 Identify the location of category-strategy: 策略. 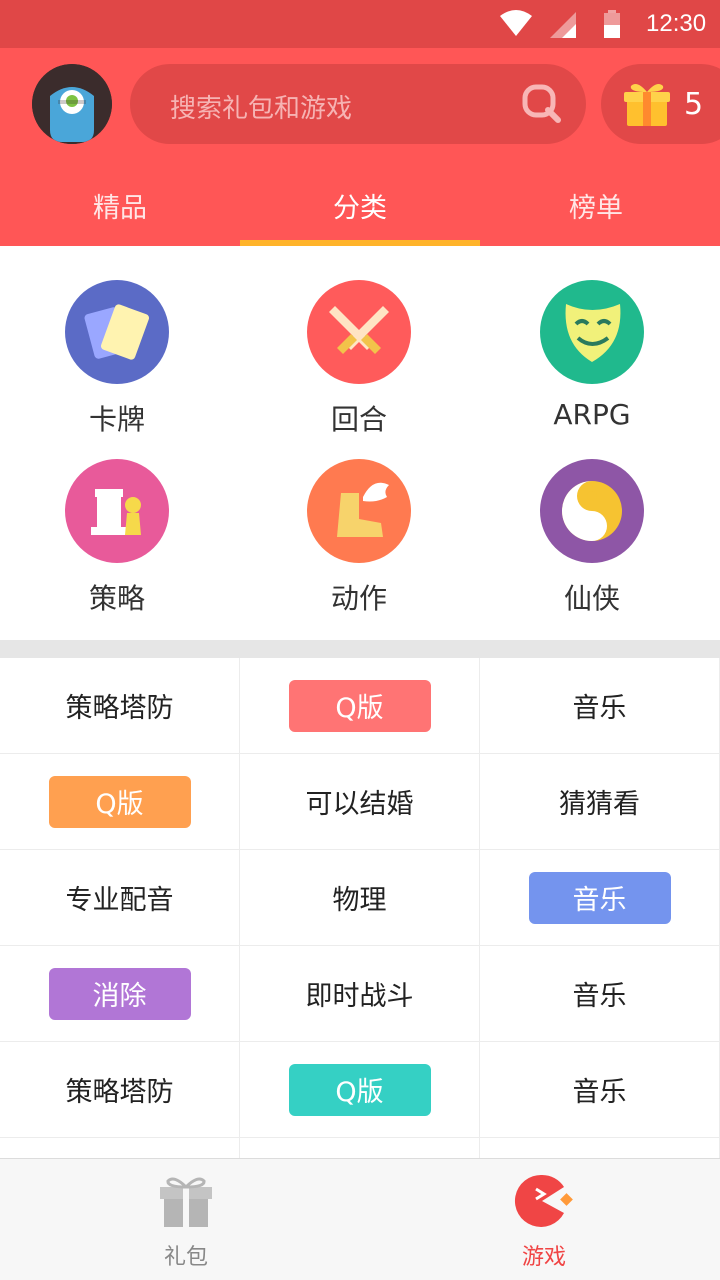
(117, 538).